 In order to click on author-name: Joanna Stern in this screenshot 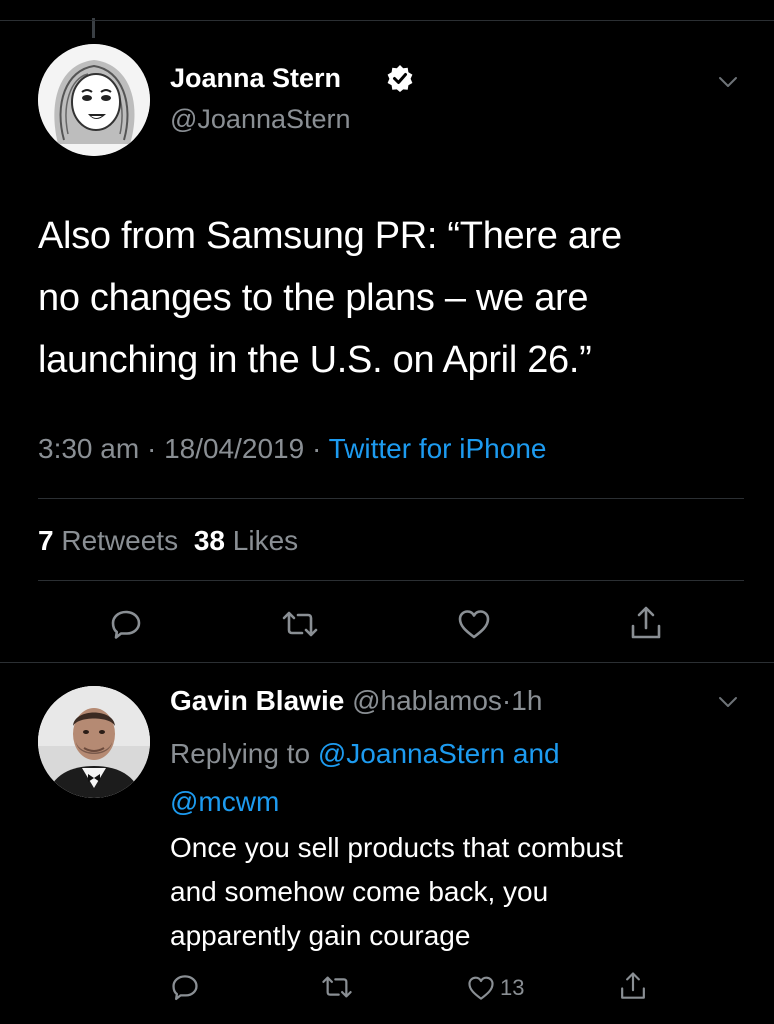, I will do `click(255, 78)`.